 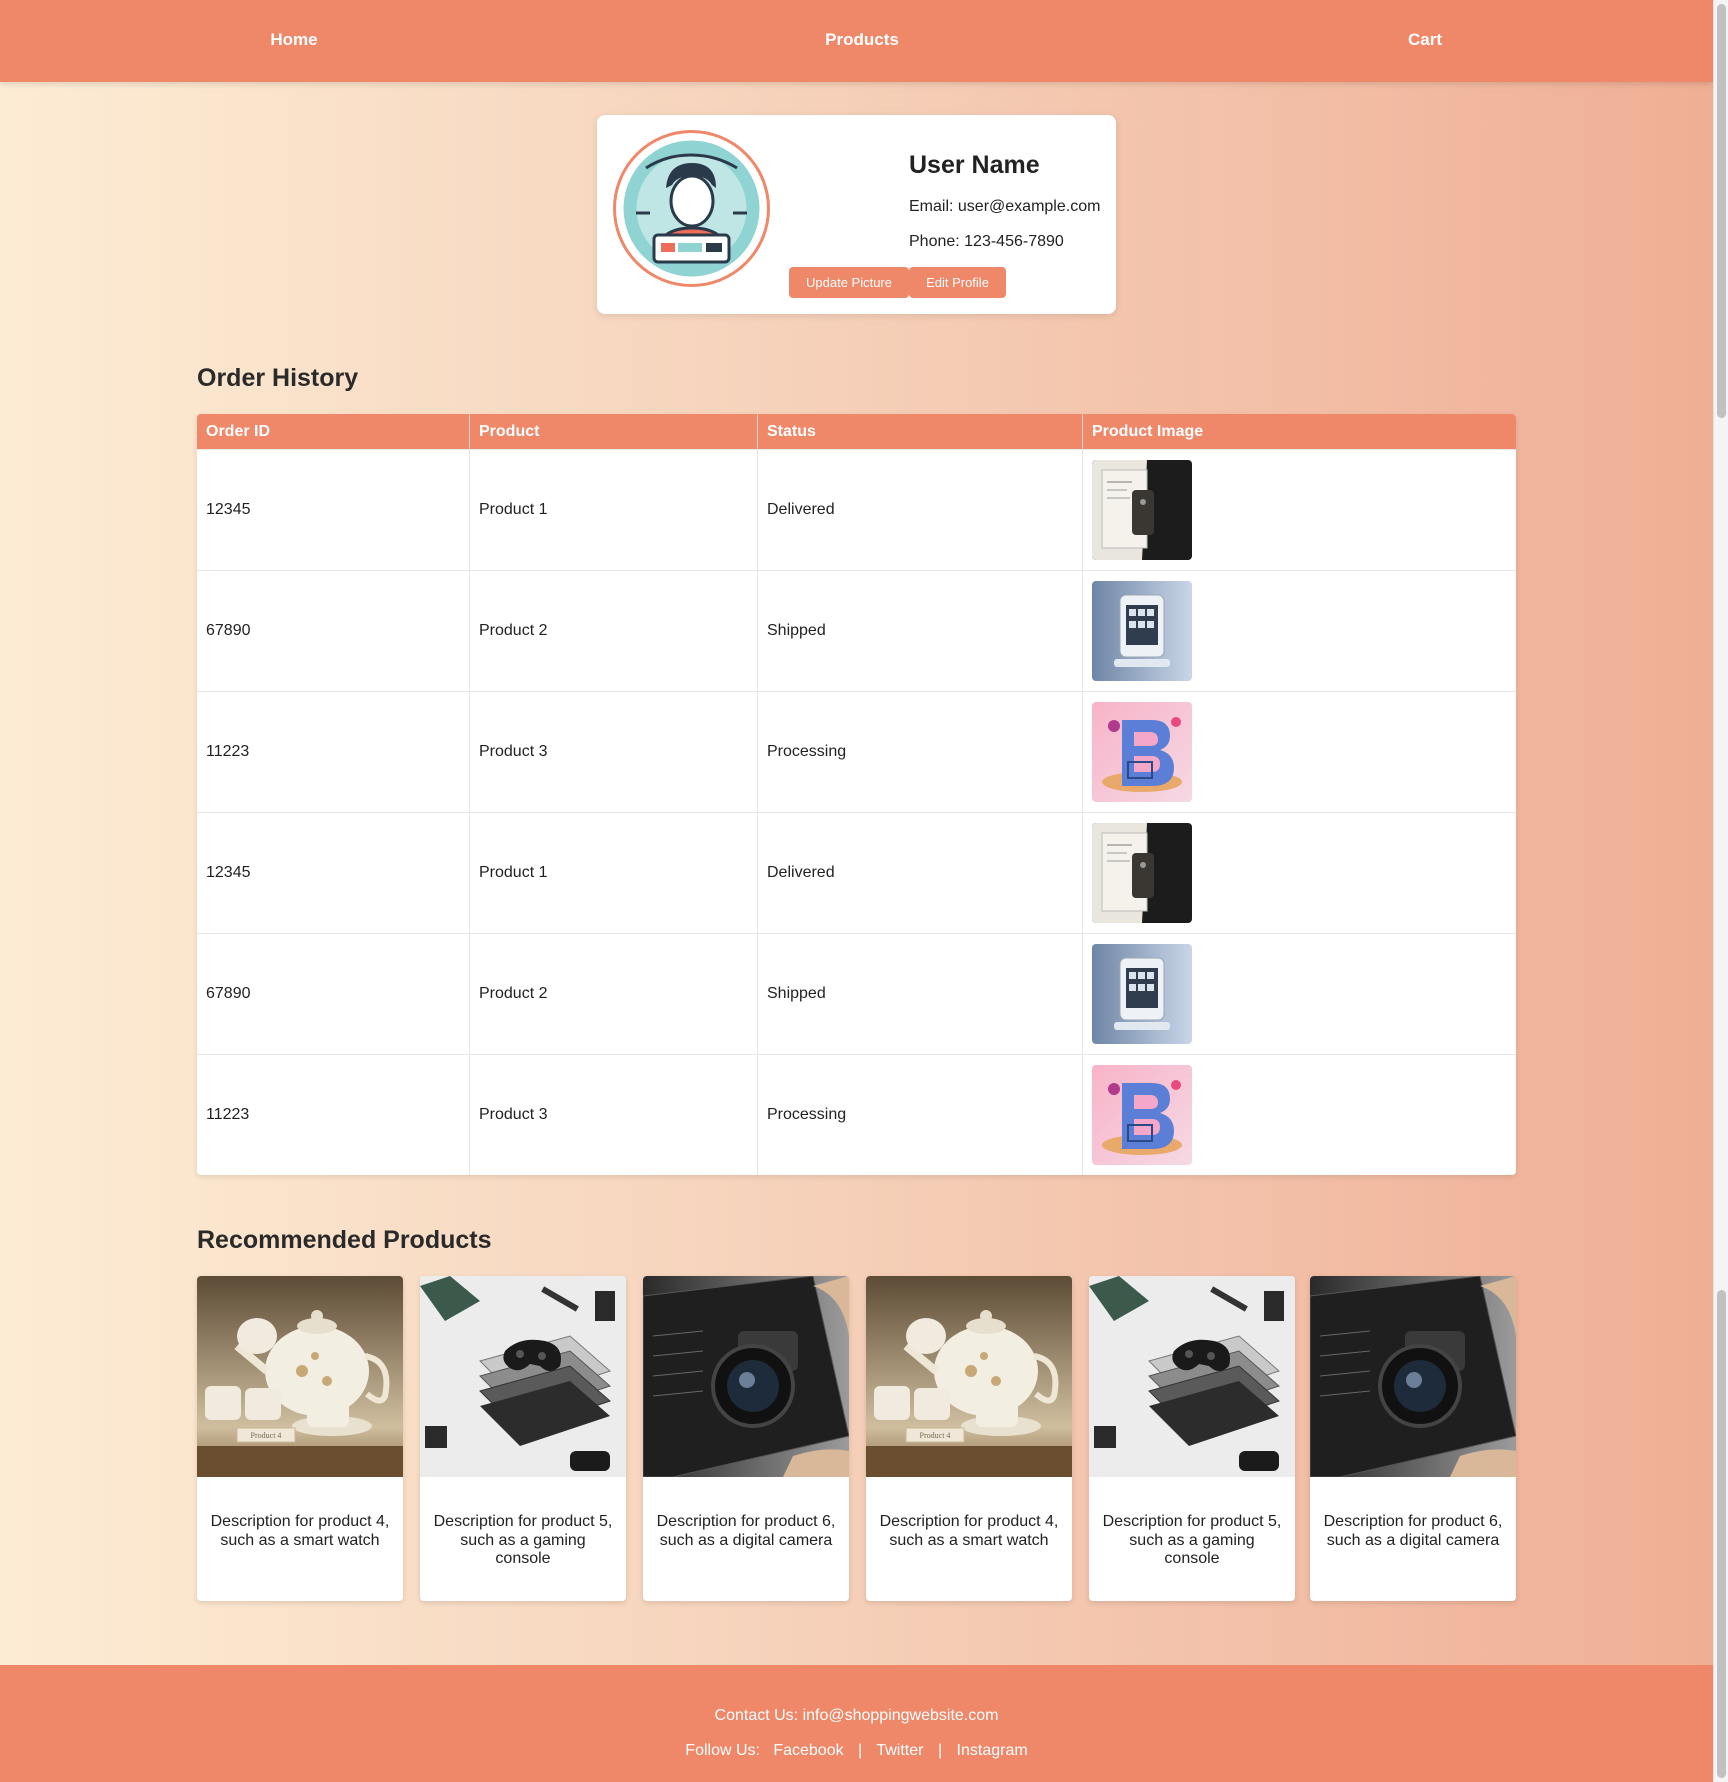 I want to click on user-email: Email: user@example.com, so click(x=1005, y=206).